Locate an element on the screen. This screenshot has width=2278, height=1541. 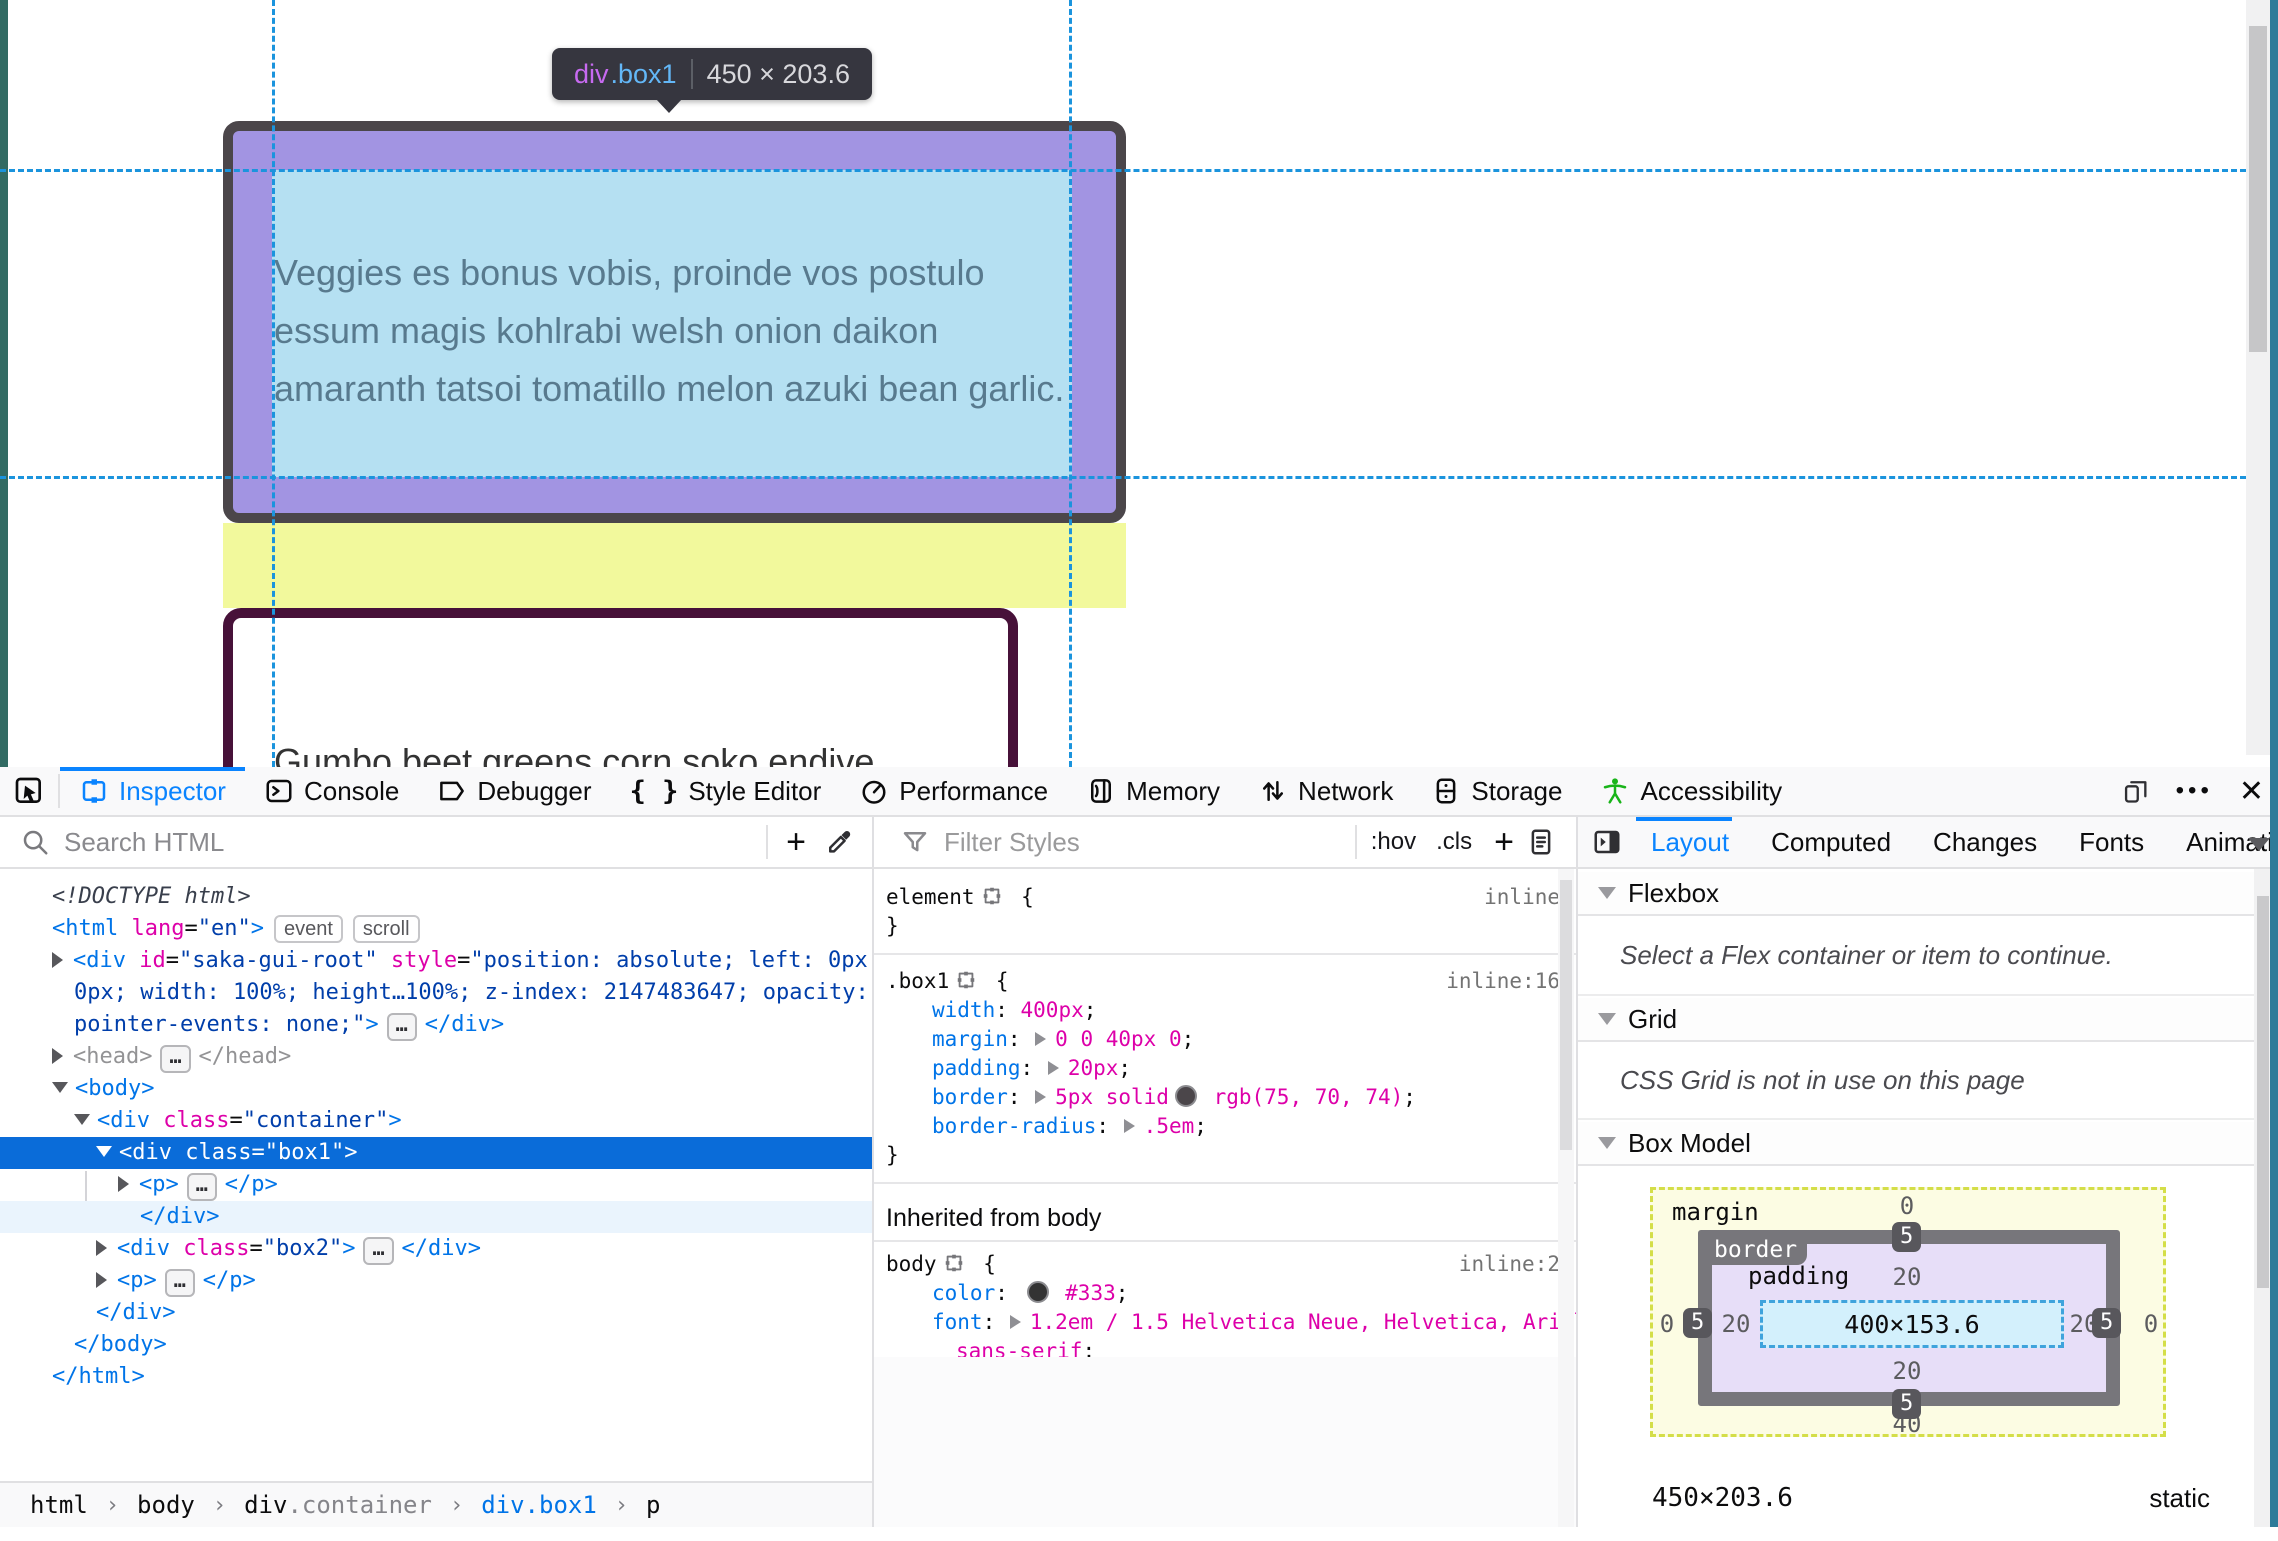
markup-tree-row: <div class="box1"> is located at coordinates (436, 1153).